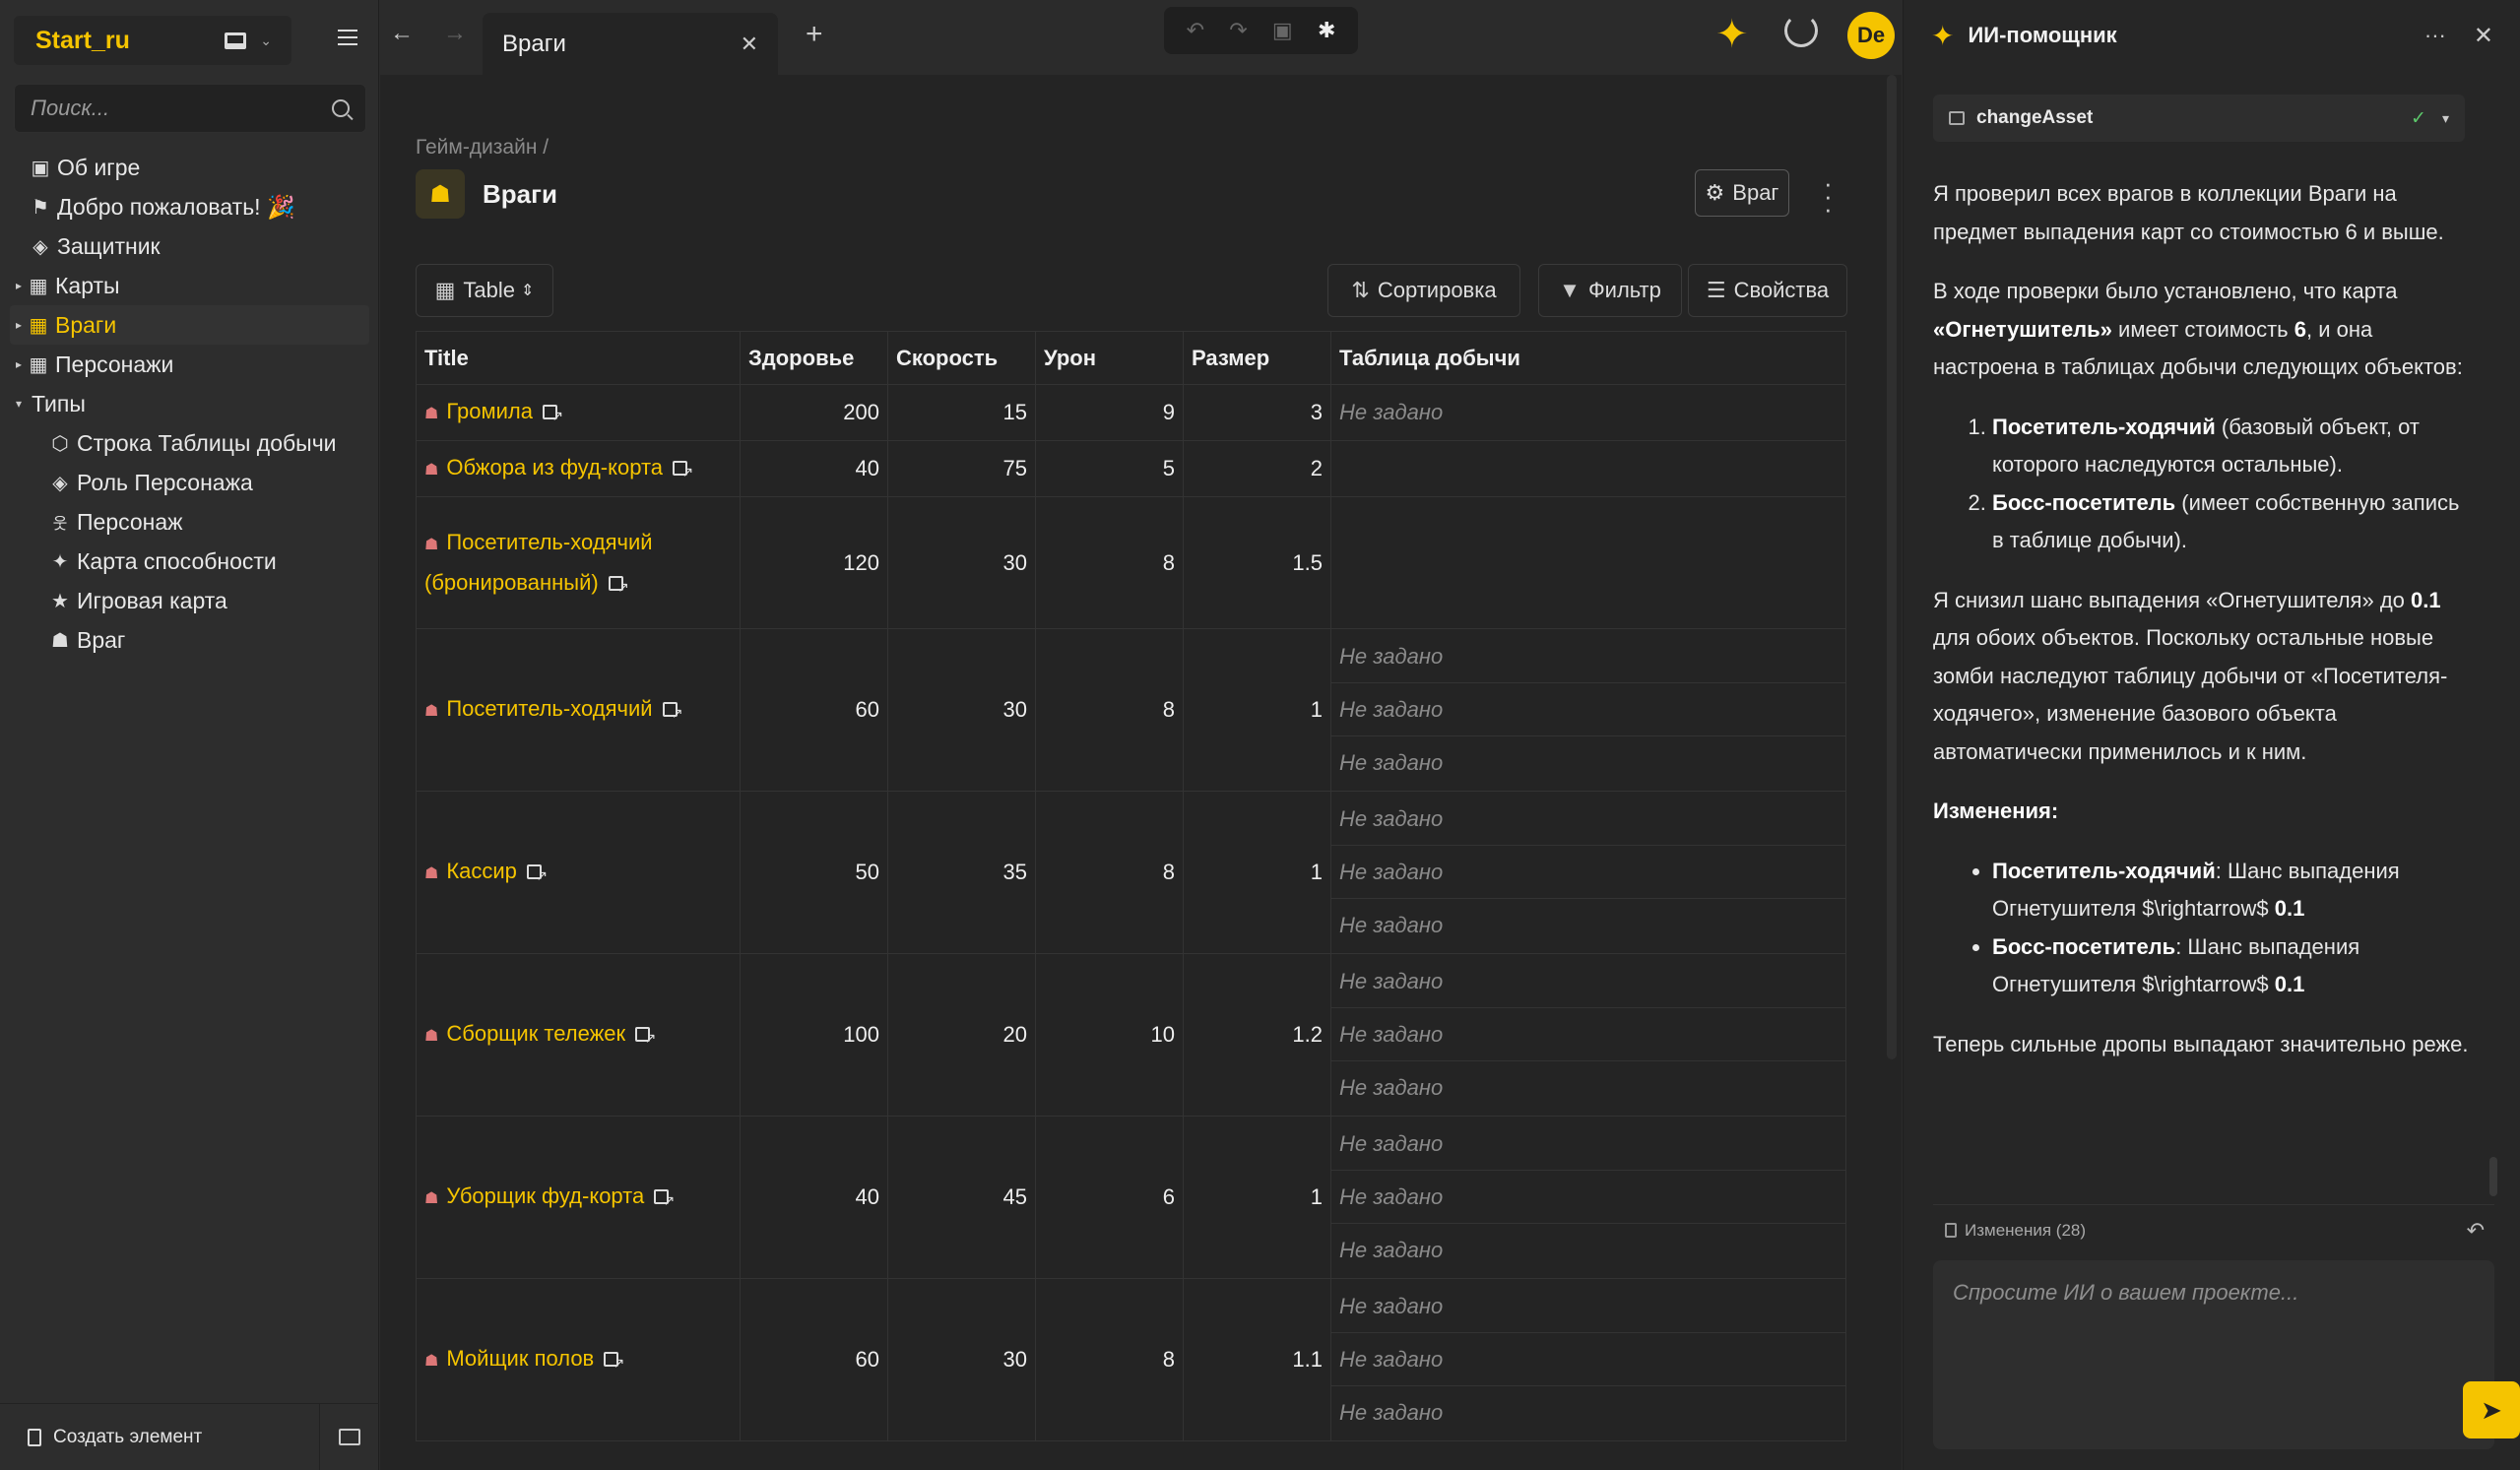 This screenshot has width=2520, height=1470. What do you see at coordinates (814, 34) in the screenshot?
I see `new-tab-button: +` at bounding box center [814, 34].